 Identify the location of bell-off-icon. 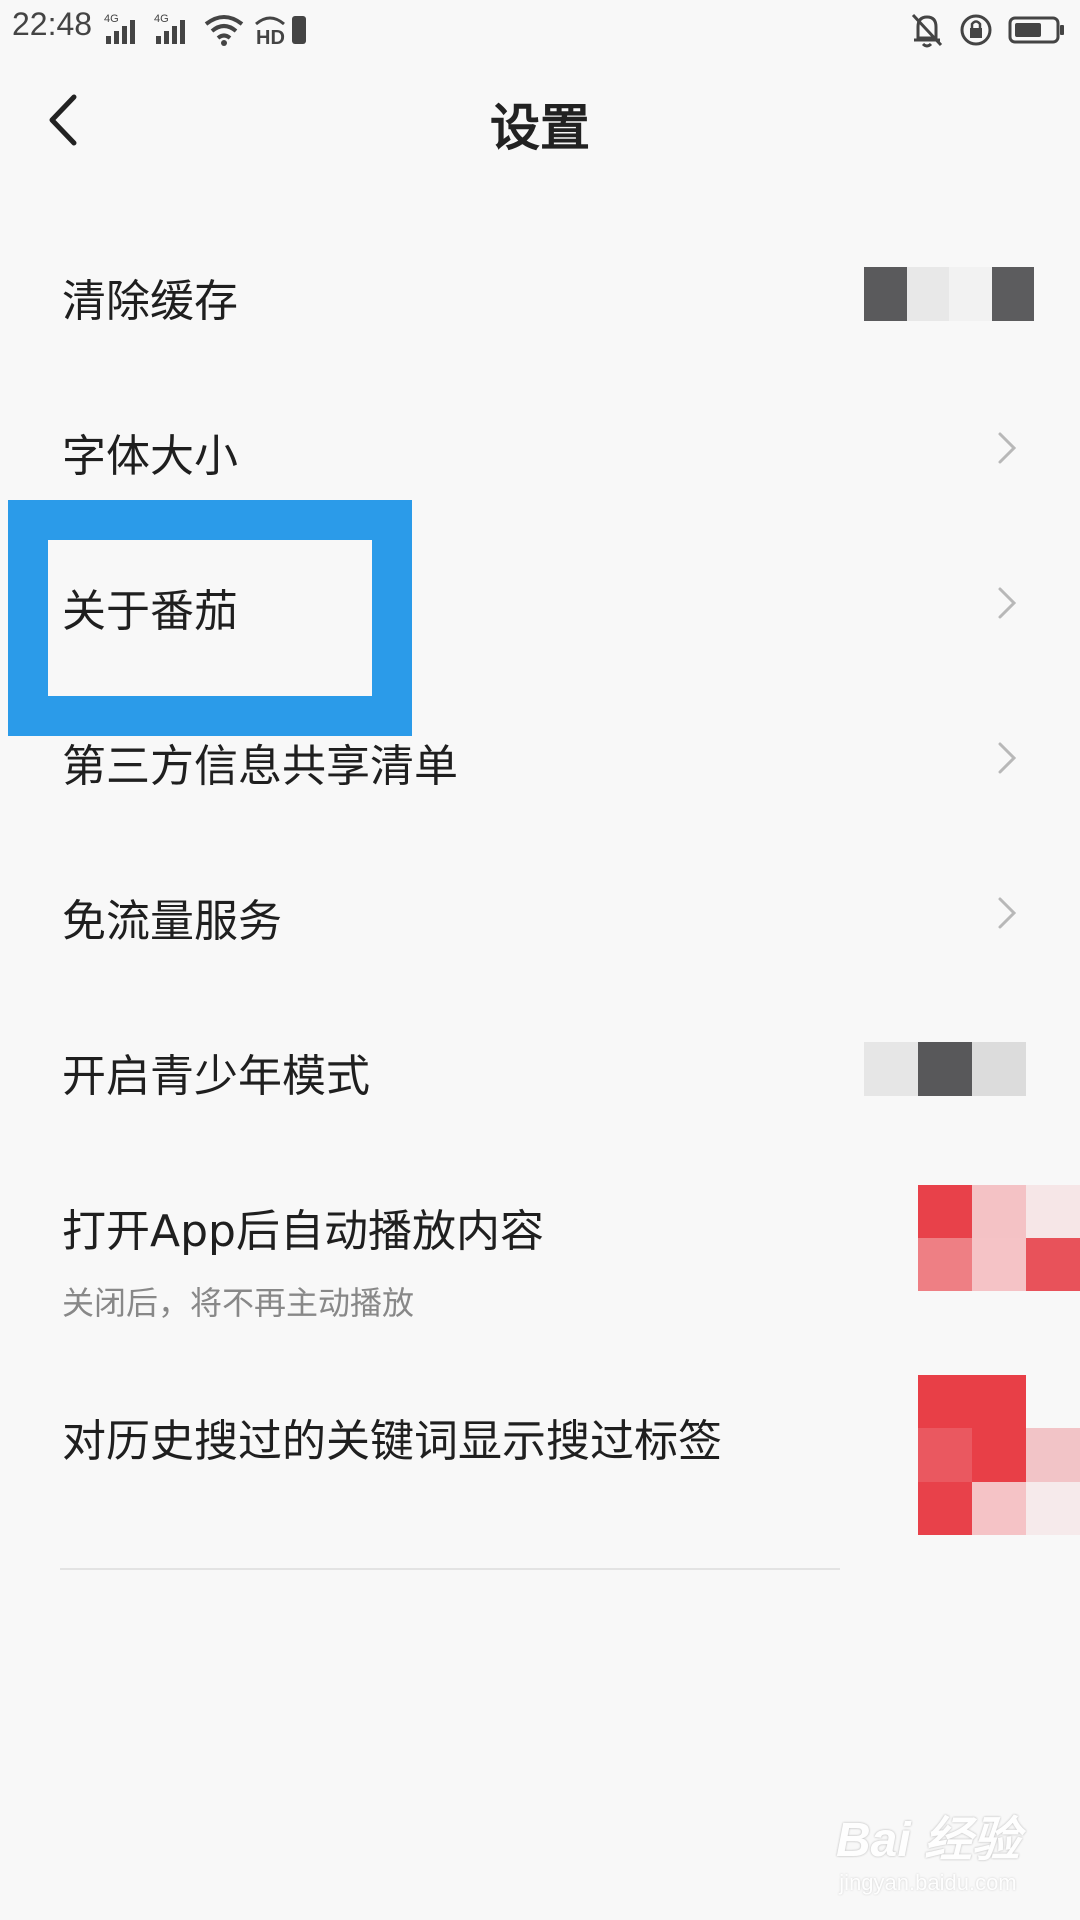
(927, 30).